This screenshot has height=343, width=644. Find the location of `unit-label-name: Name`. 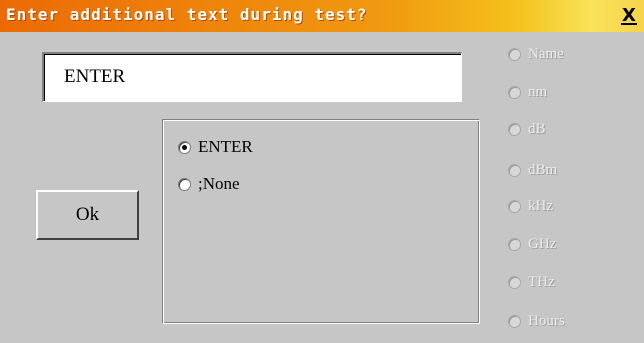

unit-label-name: Name is located at coordinates (546, 54).